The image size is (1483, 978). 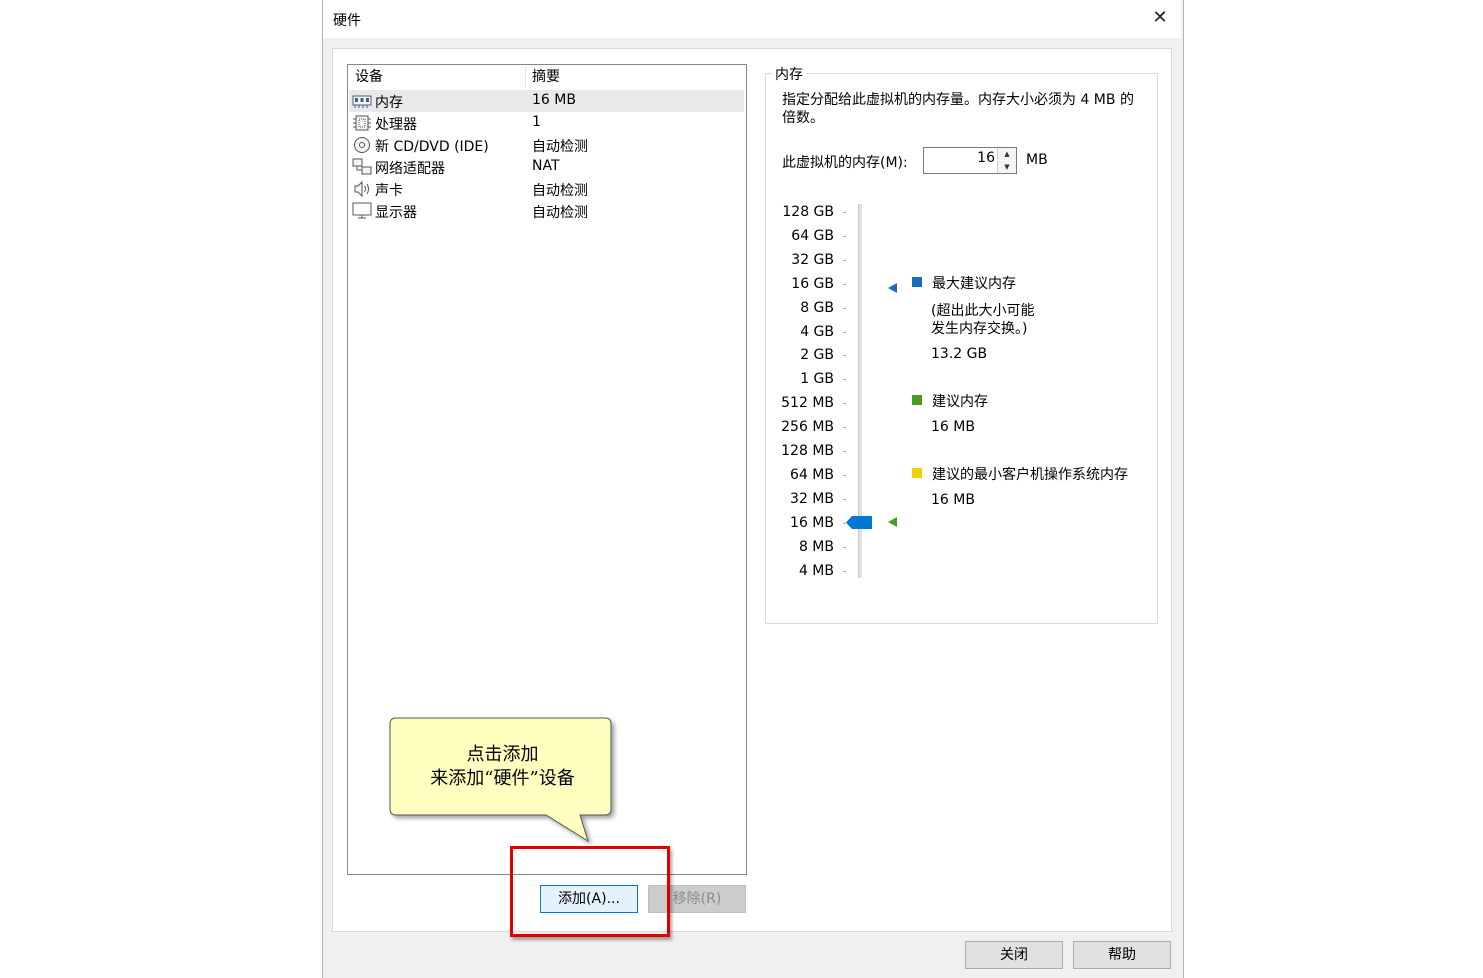 What do you see at coordinates (979, 329) in the screenshot?
I see `max-recommended-note: 发生内存交换。)` at bounding box center [979, 329].